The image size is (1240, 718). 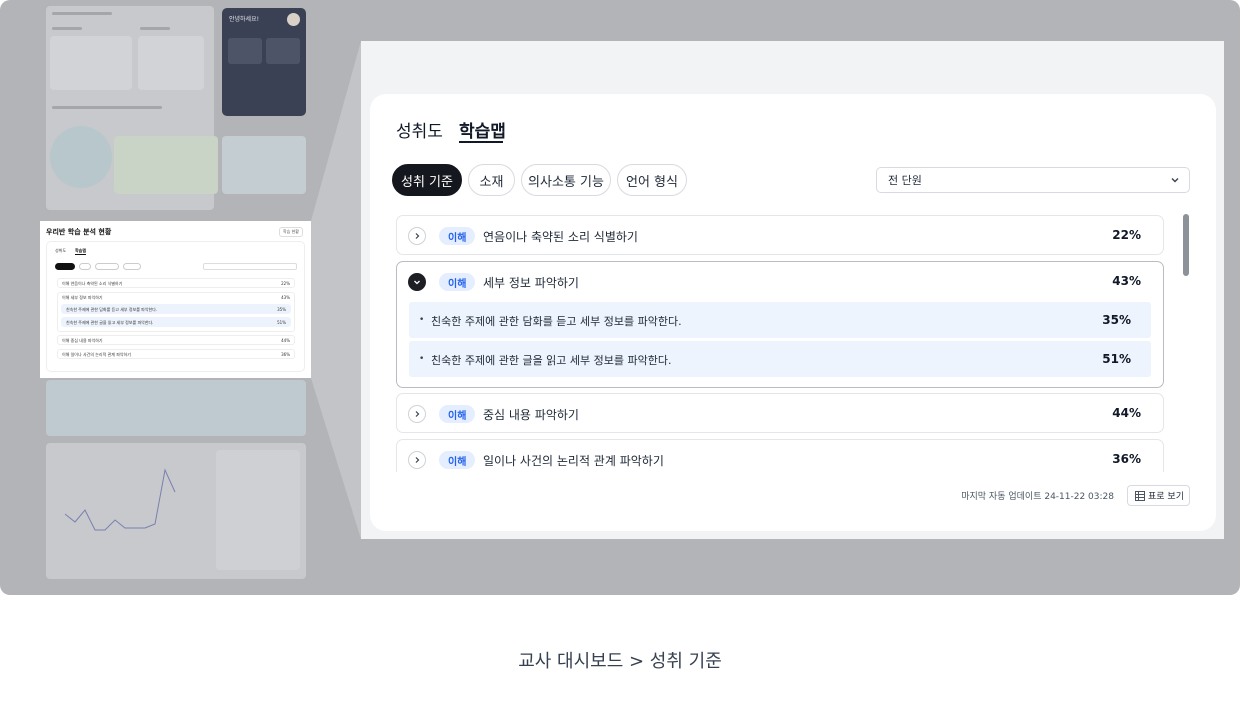 What do you see at coordinates (1116, 320) in the screenshot?
I see `sub-item-percentage: 35%` at bounding box center [1116, 320].